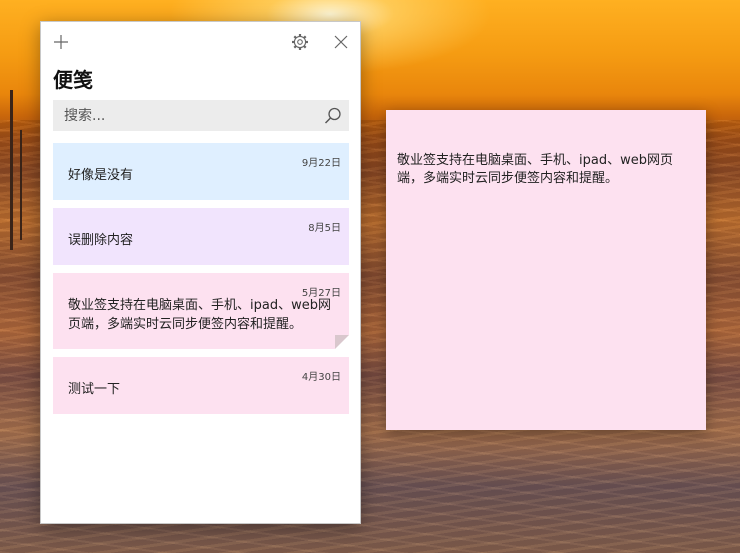  What do you see at coordinates (201, 236) in the screenshot?
I see `note-card: 8月5日 误删除内容` at bounding box center [201, 236].